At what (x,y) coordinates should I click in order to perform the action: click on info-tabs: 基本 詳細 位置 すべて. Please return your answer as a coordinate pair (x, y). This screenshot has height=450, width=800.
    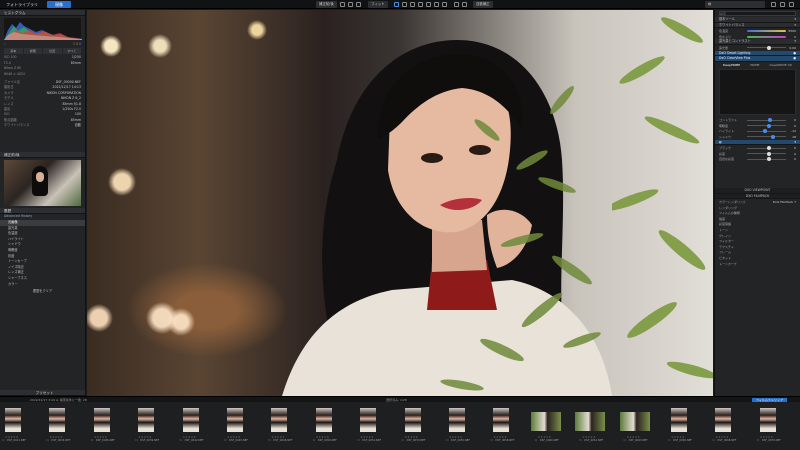
    Looking at the image, I should click on (42, 51).